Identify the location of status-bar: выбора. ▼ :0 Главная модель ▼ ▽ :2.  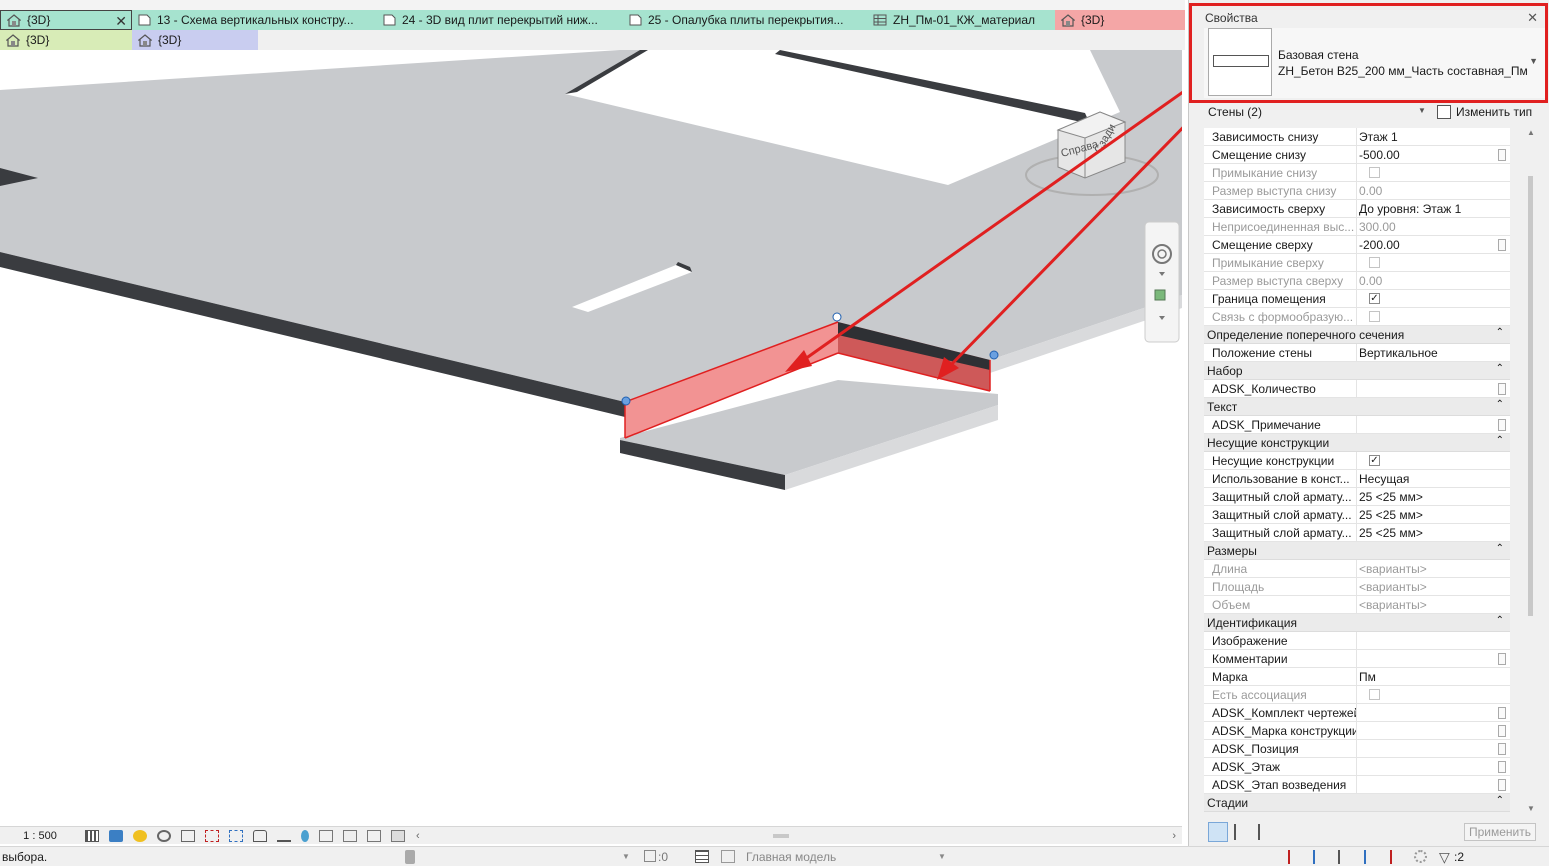
(774, 856).